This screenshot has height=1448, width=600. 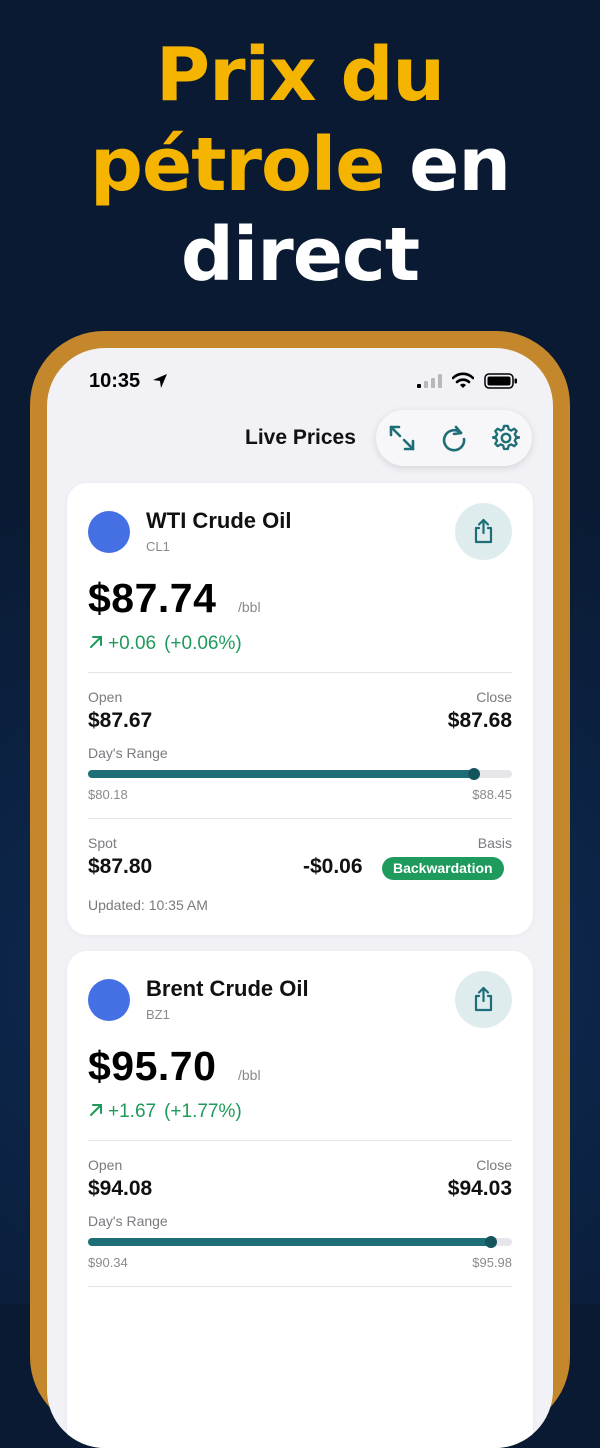 What do you see at coordinates (506, 438) in the screenshot?
I see `gear-icon` at bounding box center [506, 438].